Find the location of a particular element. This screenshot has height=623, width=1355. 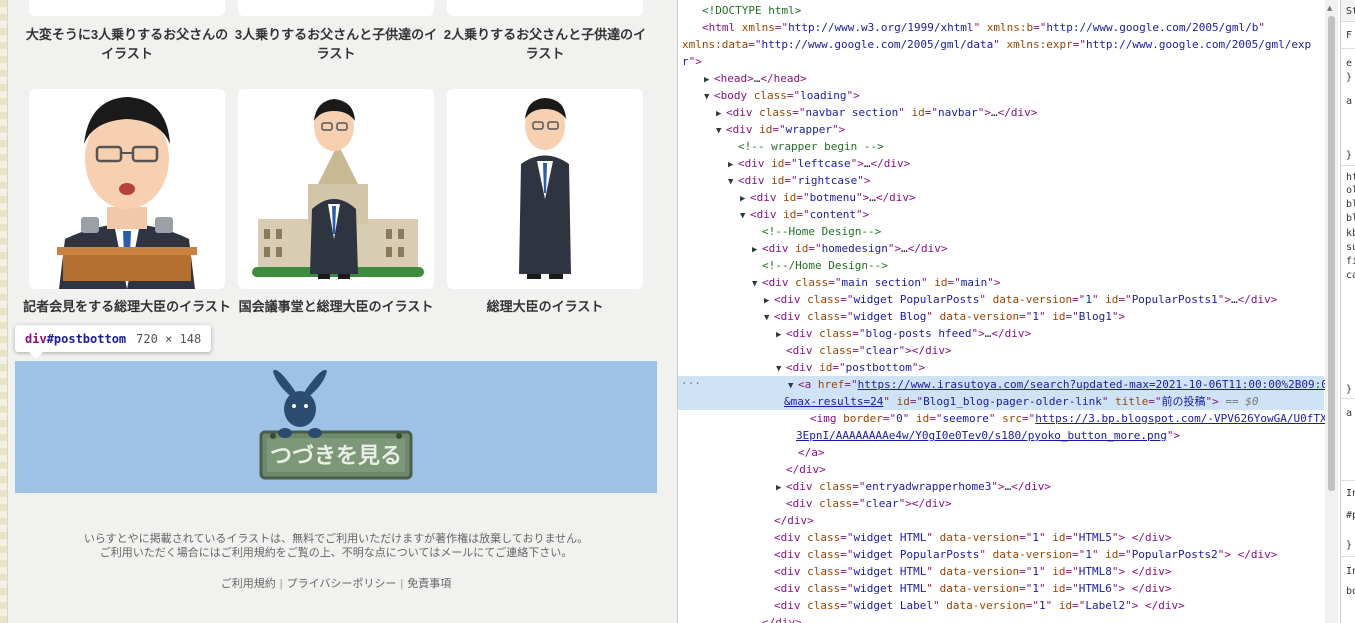

dom-node: <!DOCTYPE html> is located at coordinates (746, 10).